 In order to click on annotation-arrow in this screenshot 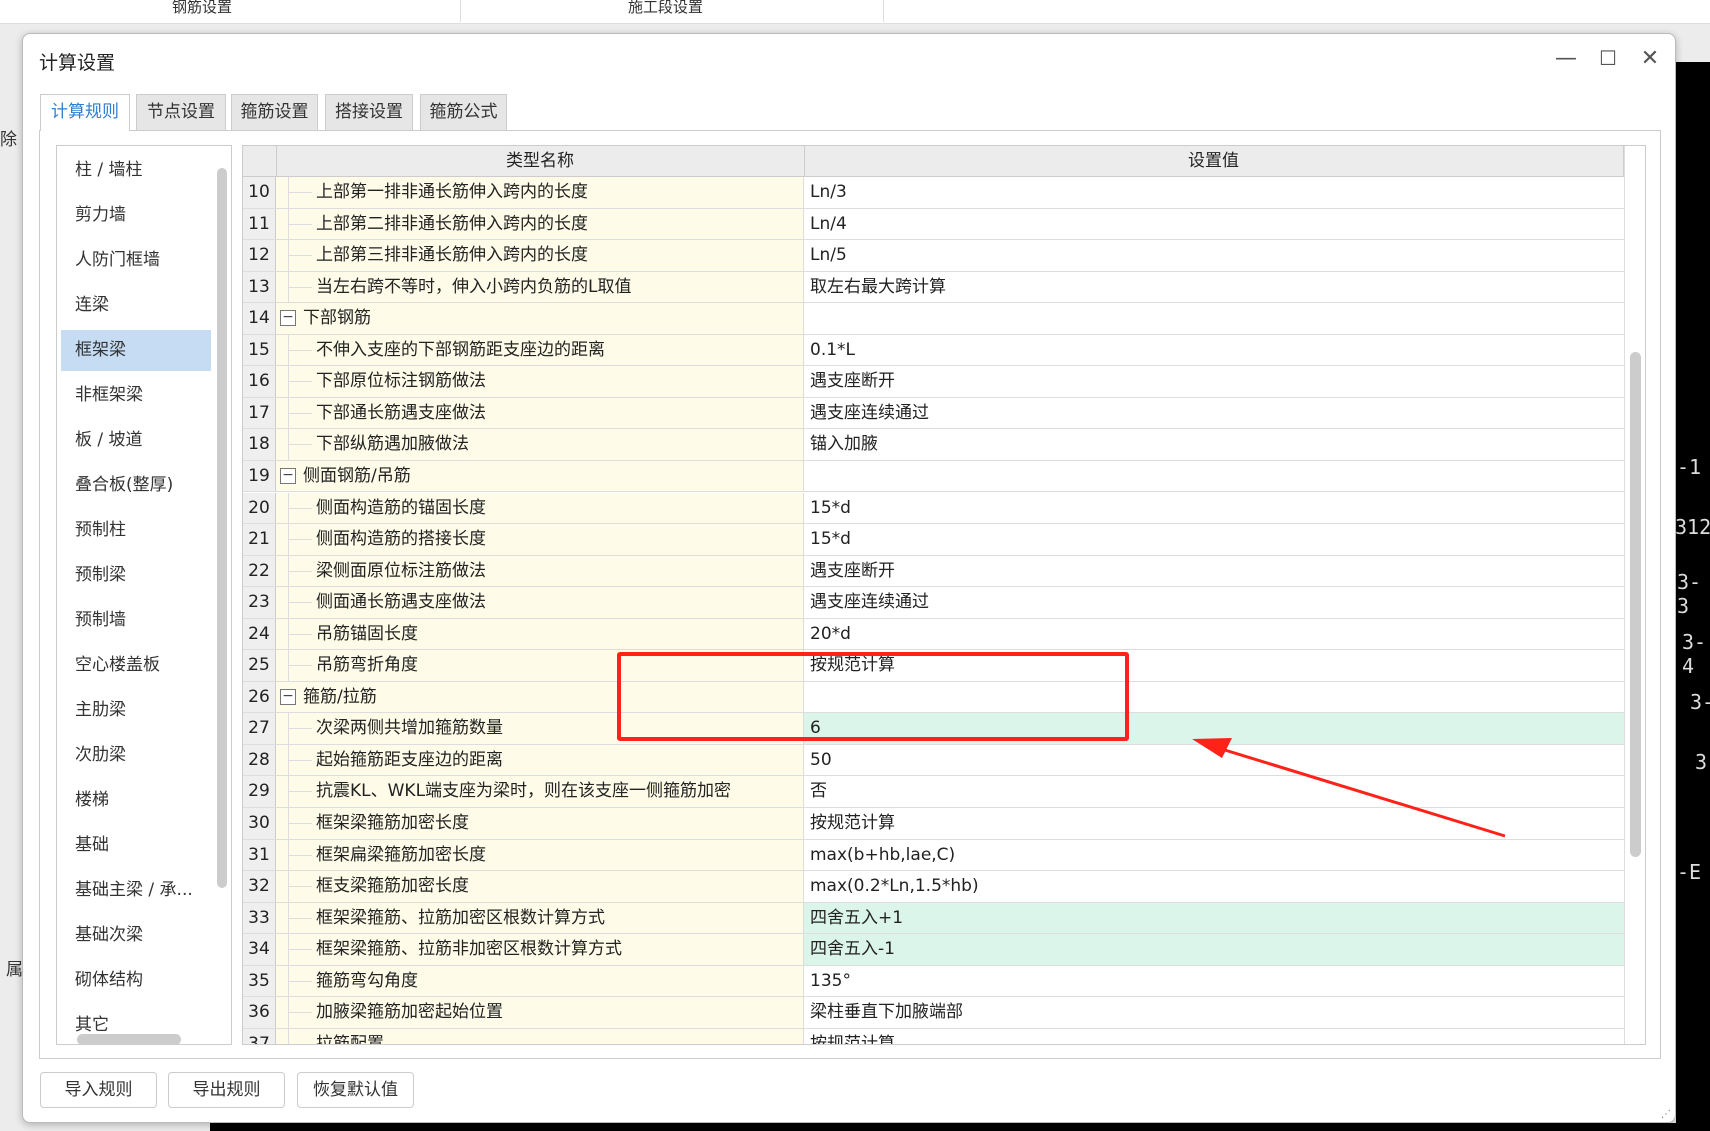, I will do `click(1349, 788)`.